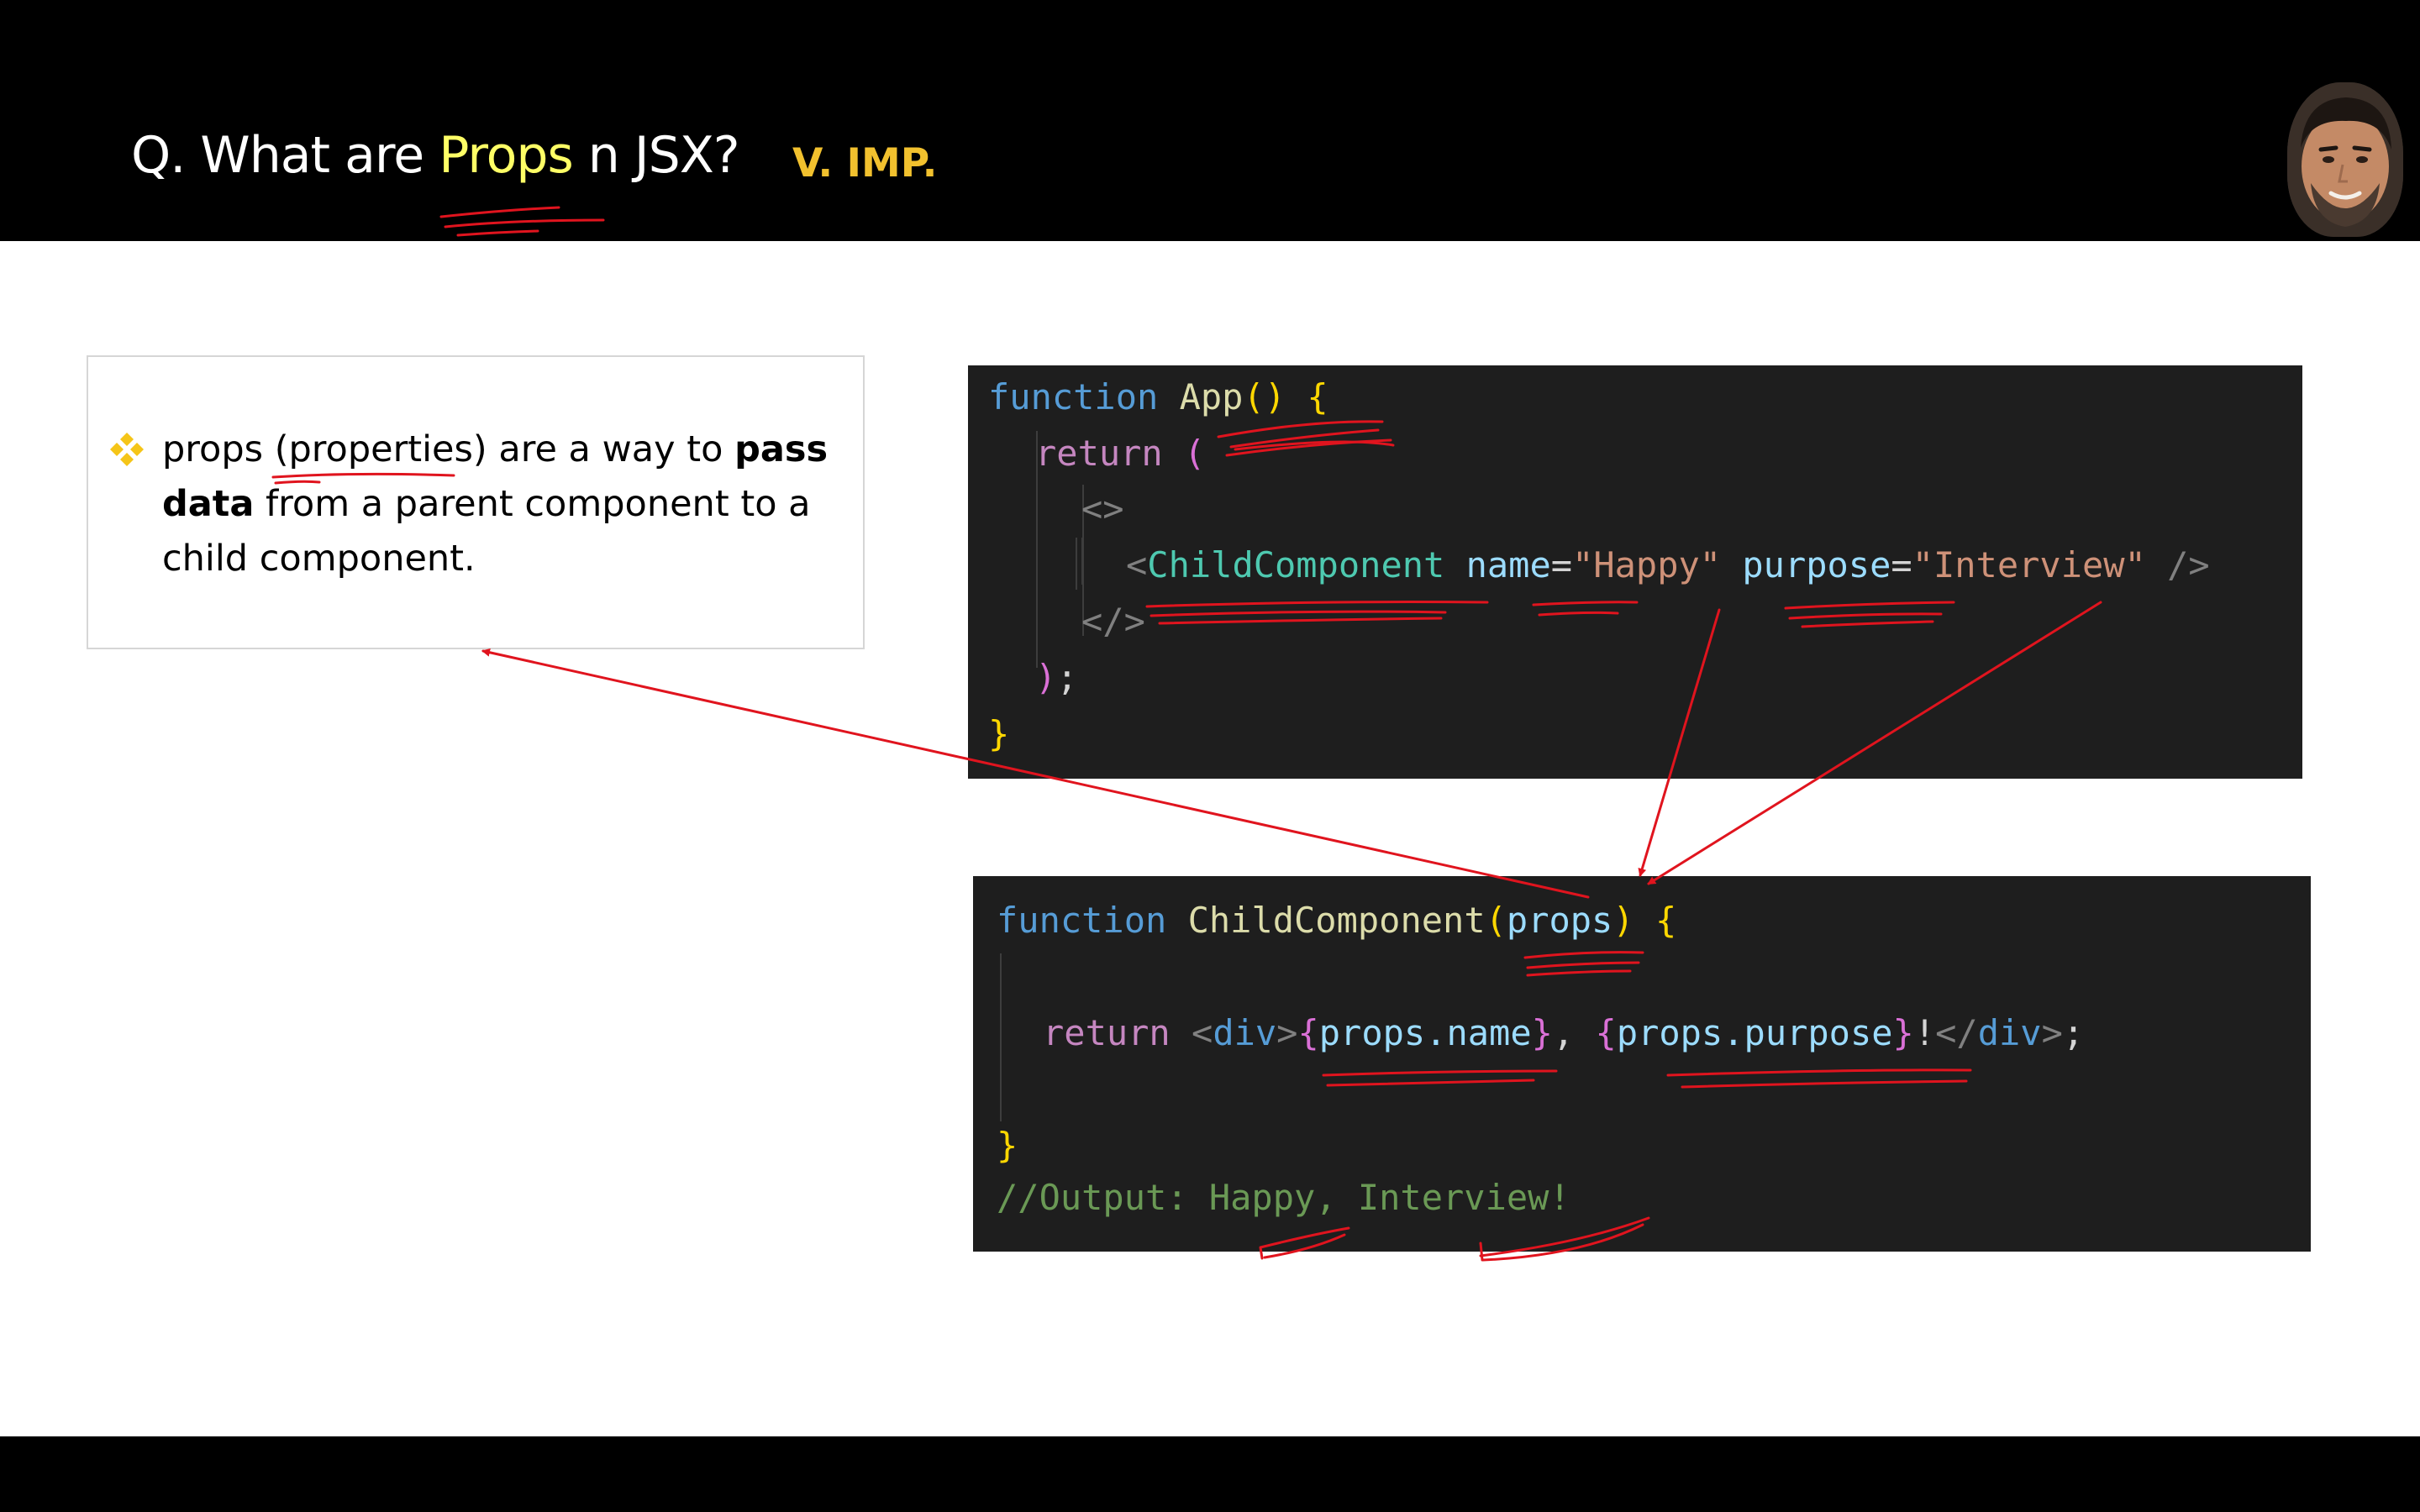  What do you see at coordinates (285, 155) in the screenshot?
I see `title-prefix: Q. What are` at bounding box center [285, 155].